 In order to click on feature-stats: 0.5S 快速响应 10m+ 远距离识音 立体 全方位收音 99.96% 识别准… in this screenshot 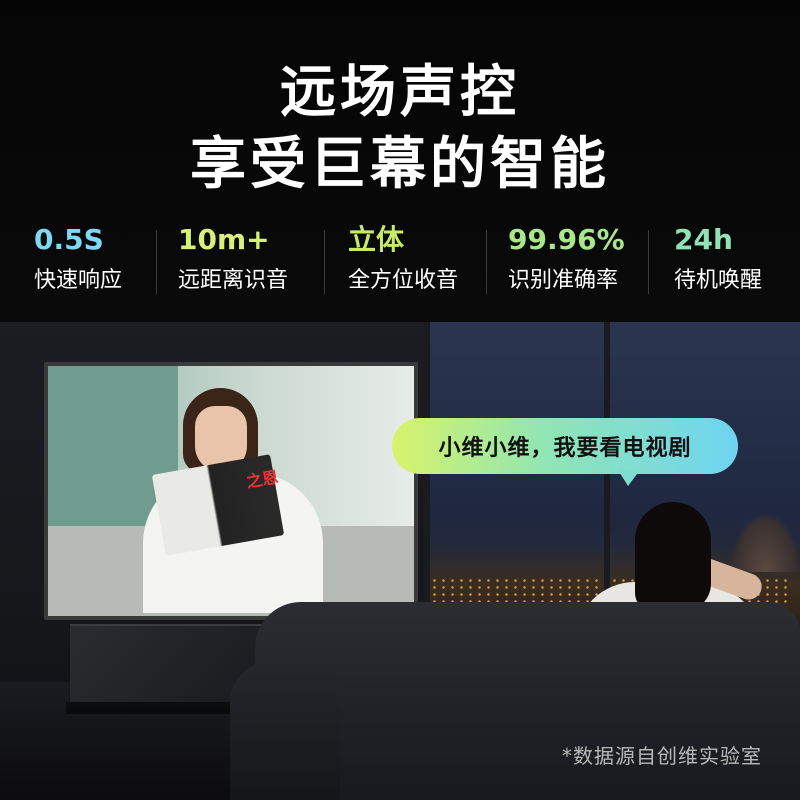, I will do `click(400, 262)`.